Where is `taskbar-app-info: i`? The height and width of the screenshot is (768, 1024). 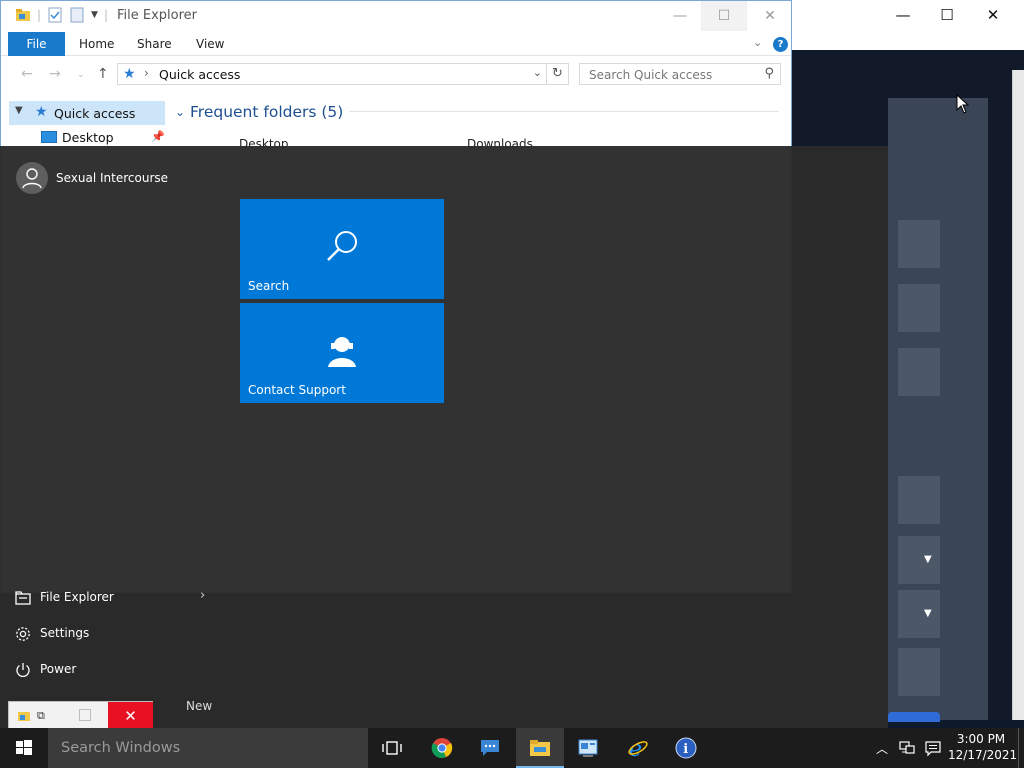 taskbar-app-info: i is located at coordinates (686, 748).